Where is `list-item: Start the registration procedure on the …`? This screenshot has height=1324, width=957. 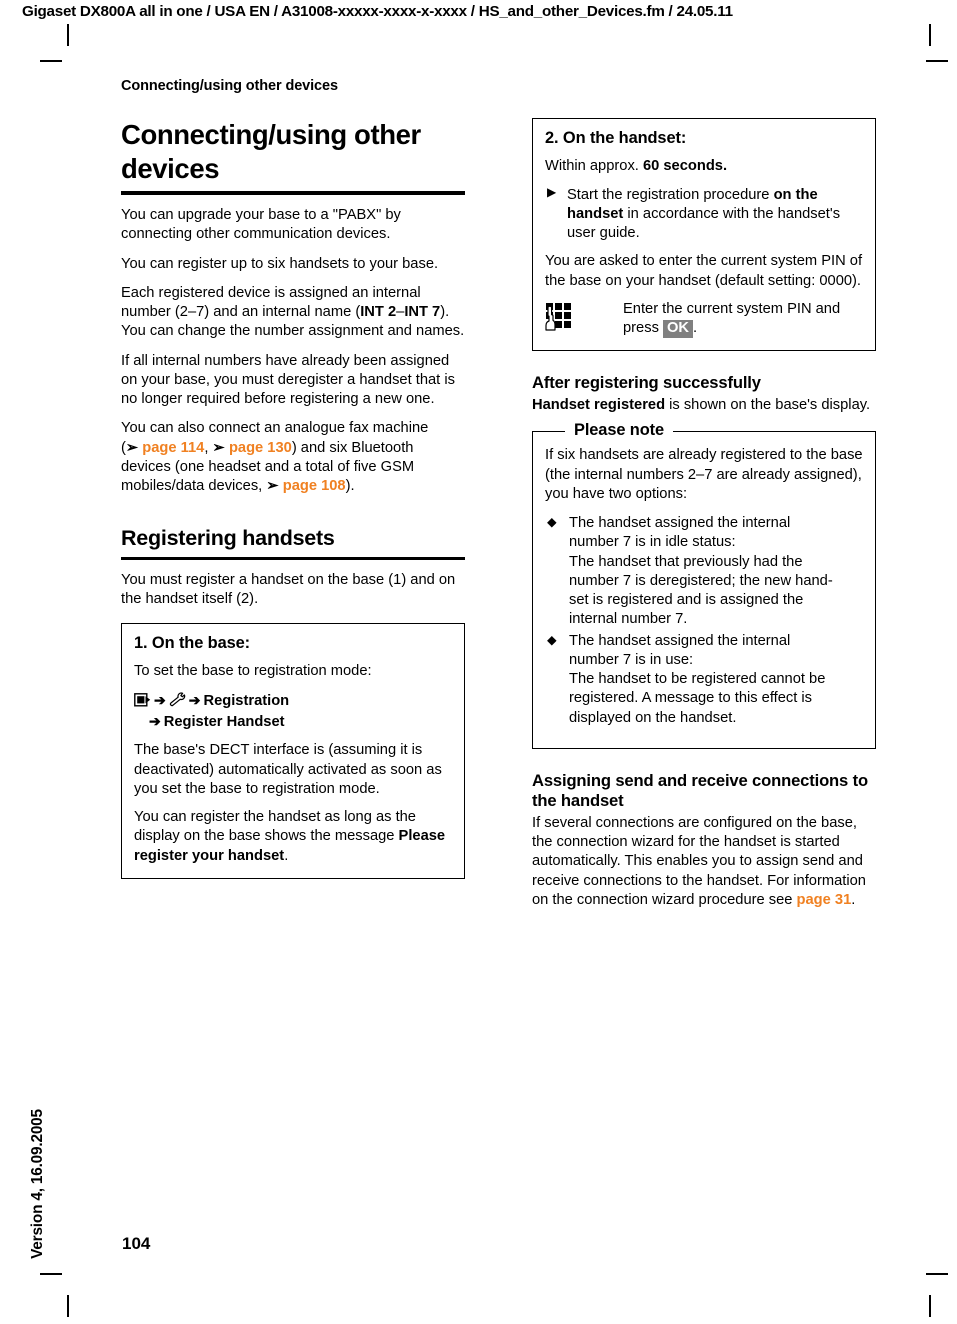
list-item: Start the registration procedure on the … is located at coordinates (704, 214).